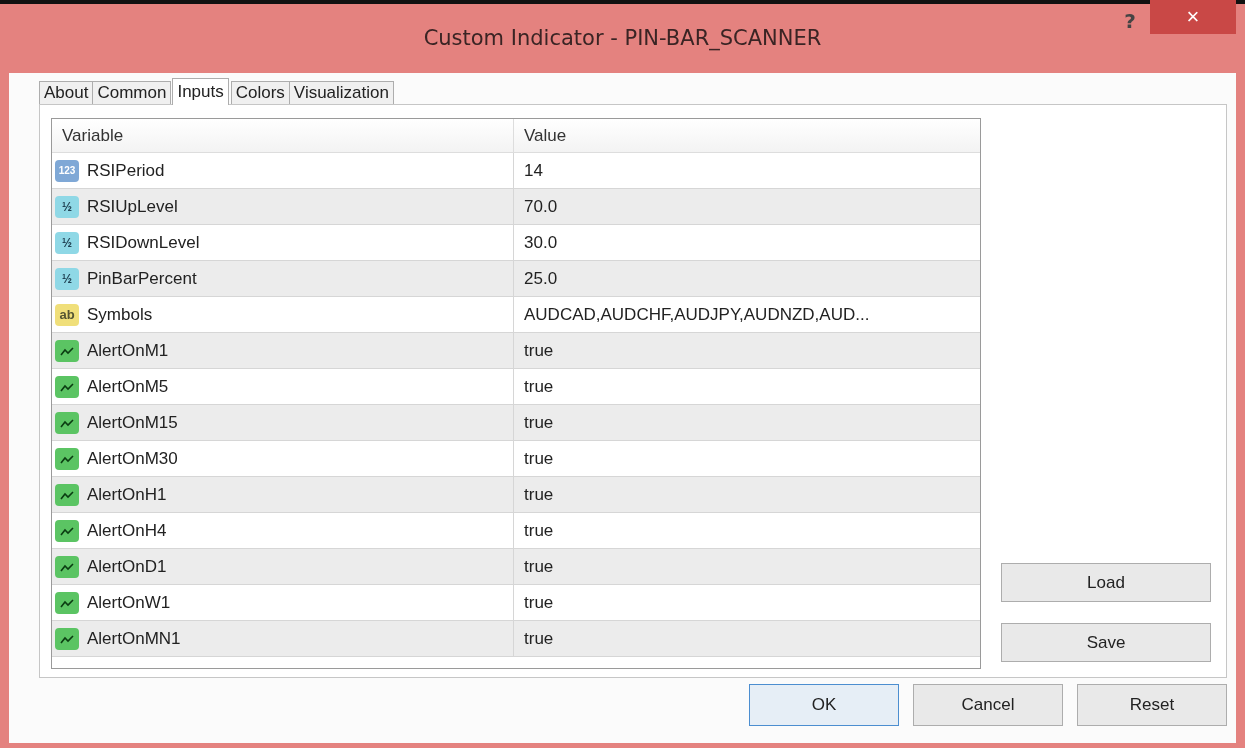  What do you see at coordinates (132, 92) in the screenshot?
I see `tab: Common` at bounding box center [132, 92].